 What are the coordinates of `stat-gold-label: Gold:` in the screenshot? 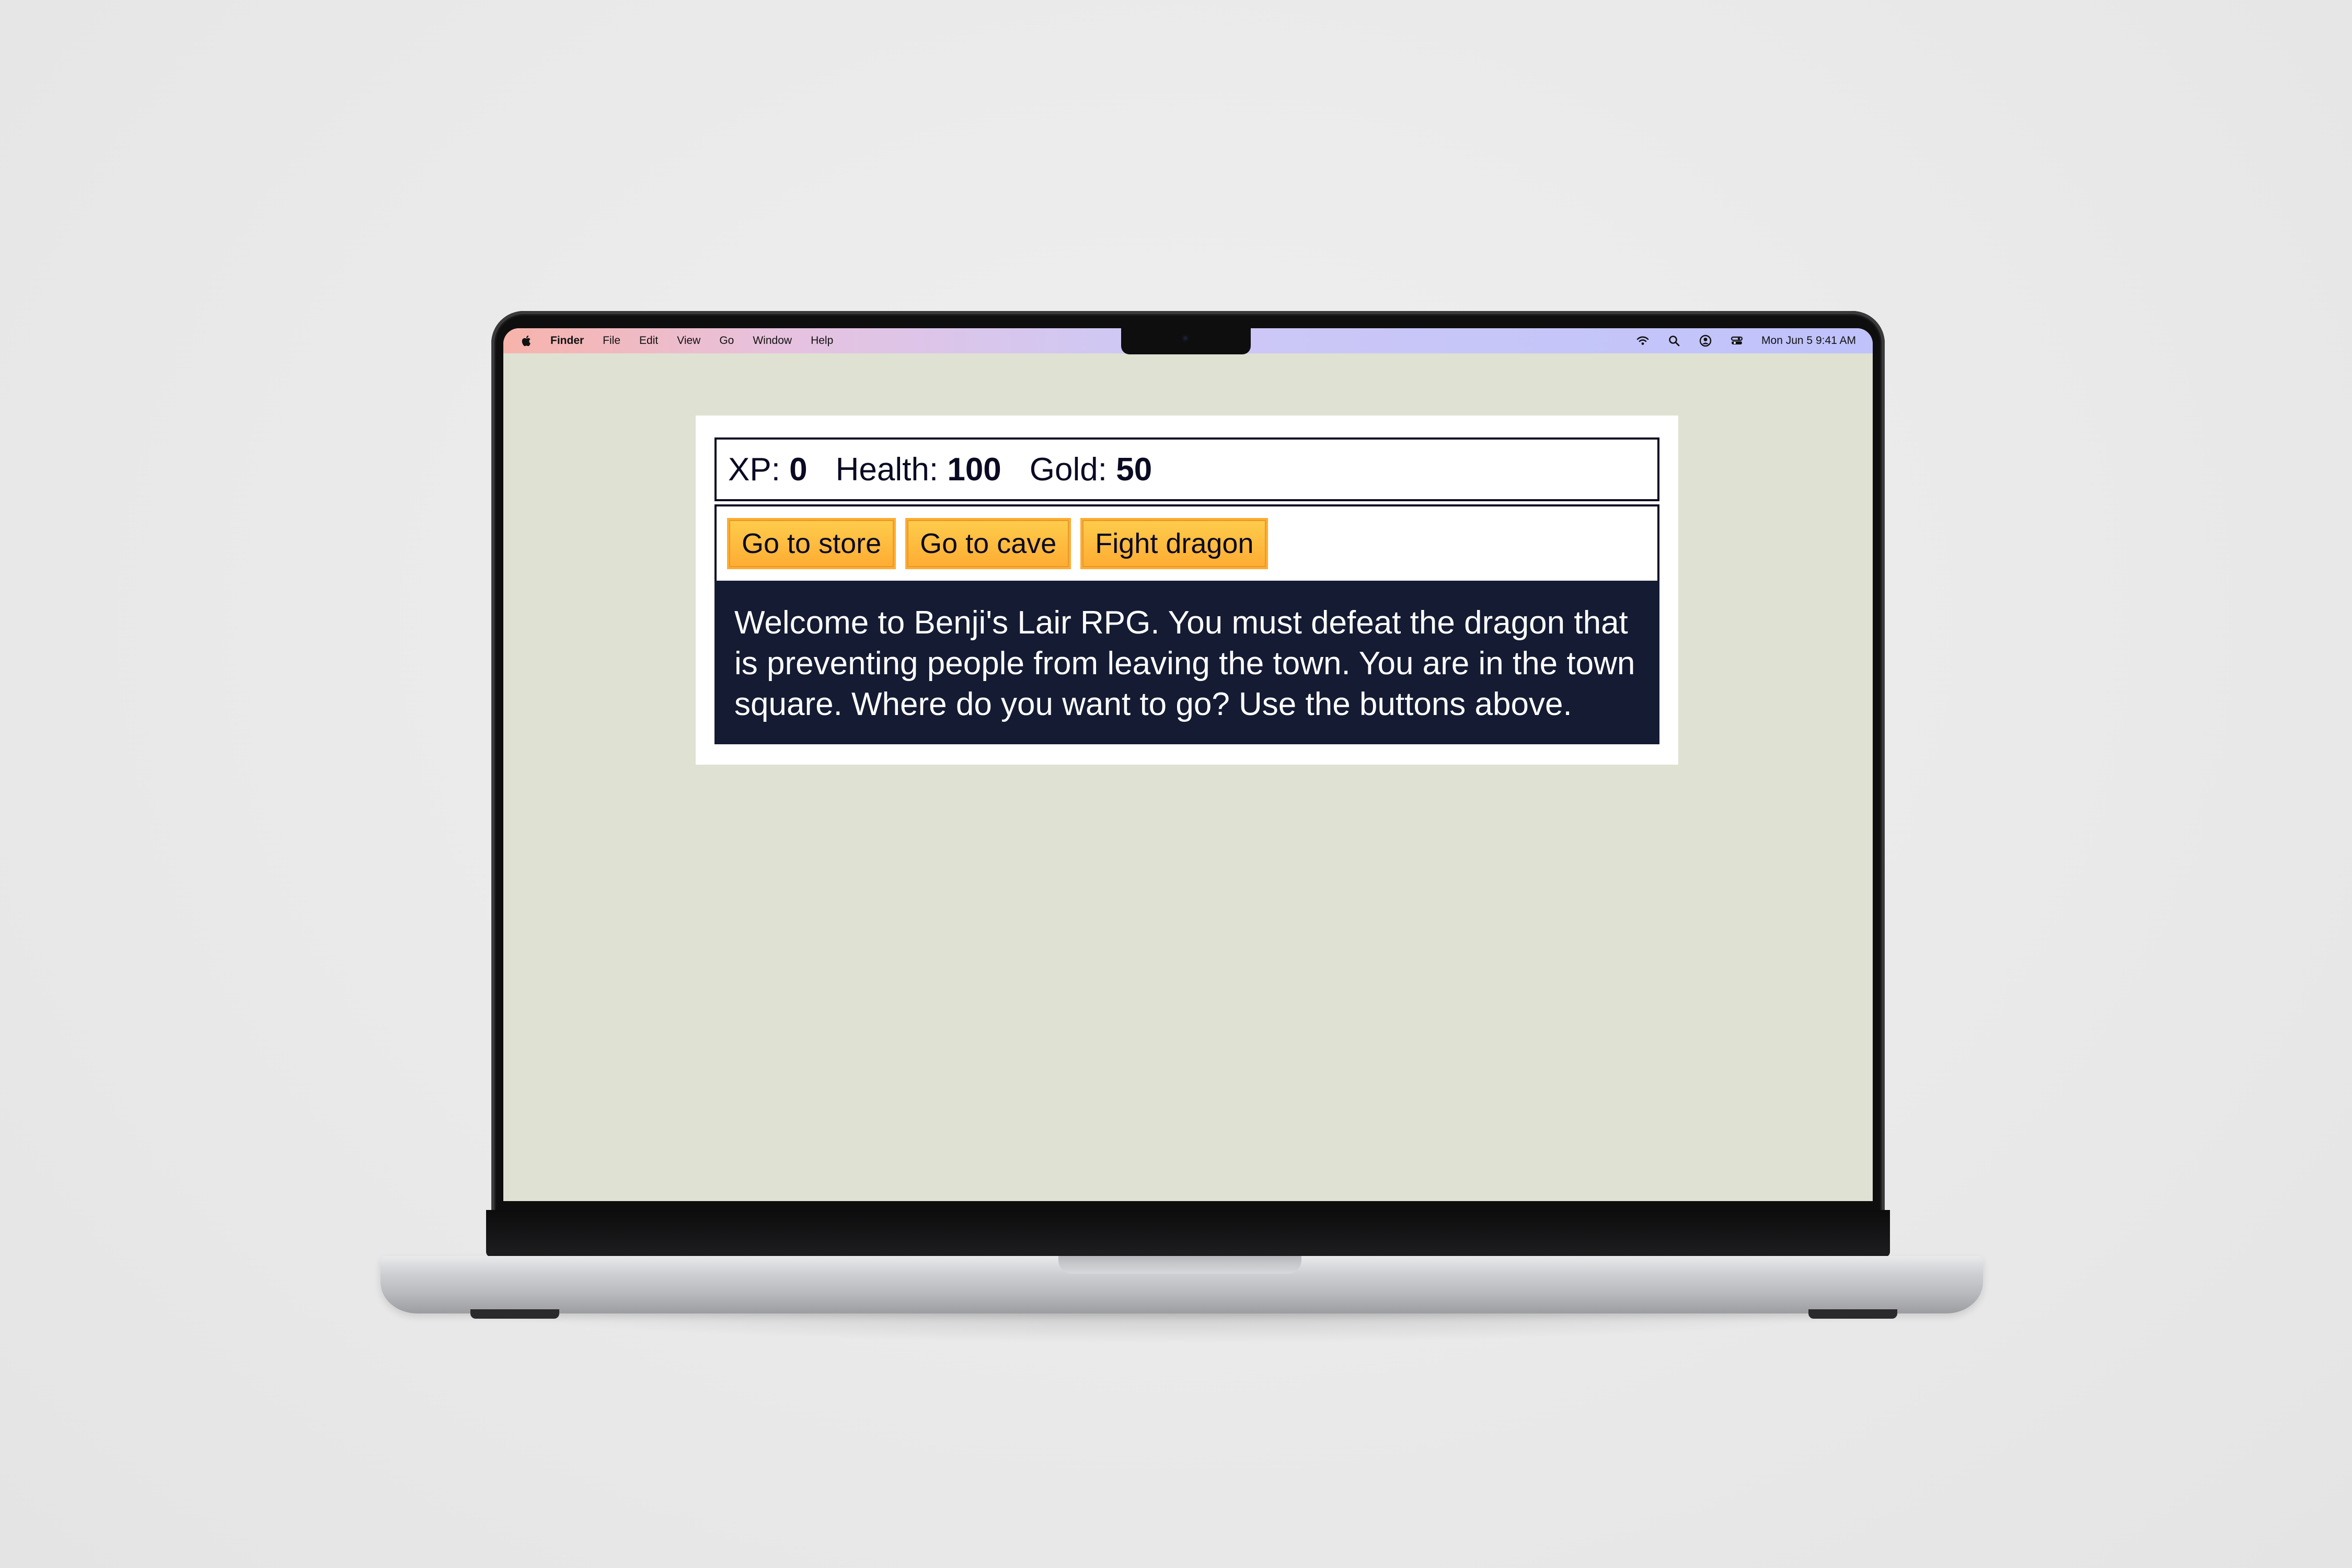 It's located at (1068, 469).